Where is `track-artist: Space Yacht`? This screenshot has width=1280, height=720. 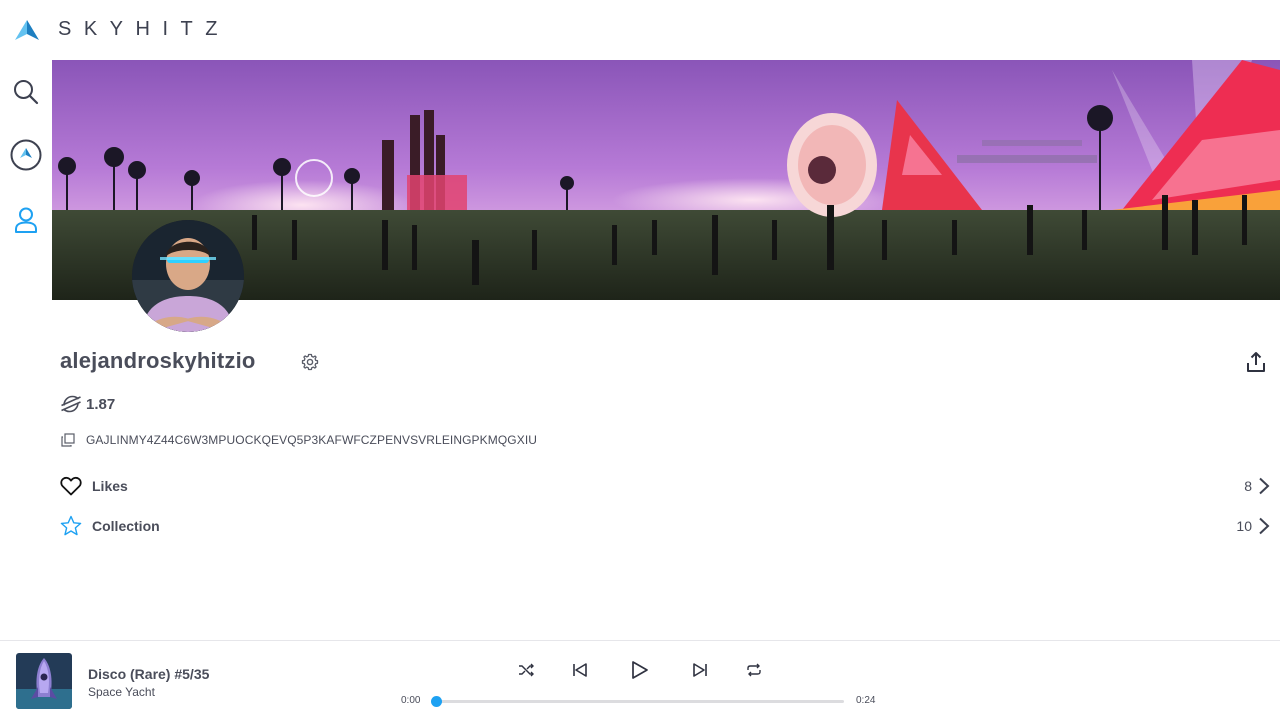 track-artist: Space Yacht is located at coordinates (121, 692).